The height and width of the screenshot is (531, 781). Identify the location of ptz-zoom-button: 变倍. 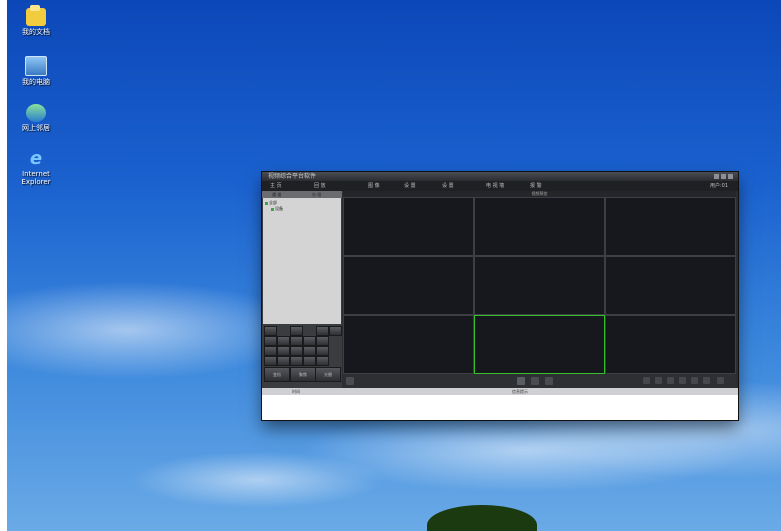
(277, 374).